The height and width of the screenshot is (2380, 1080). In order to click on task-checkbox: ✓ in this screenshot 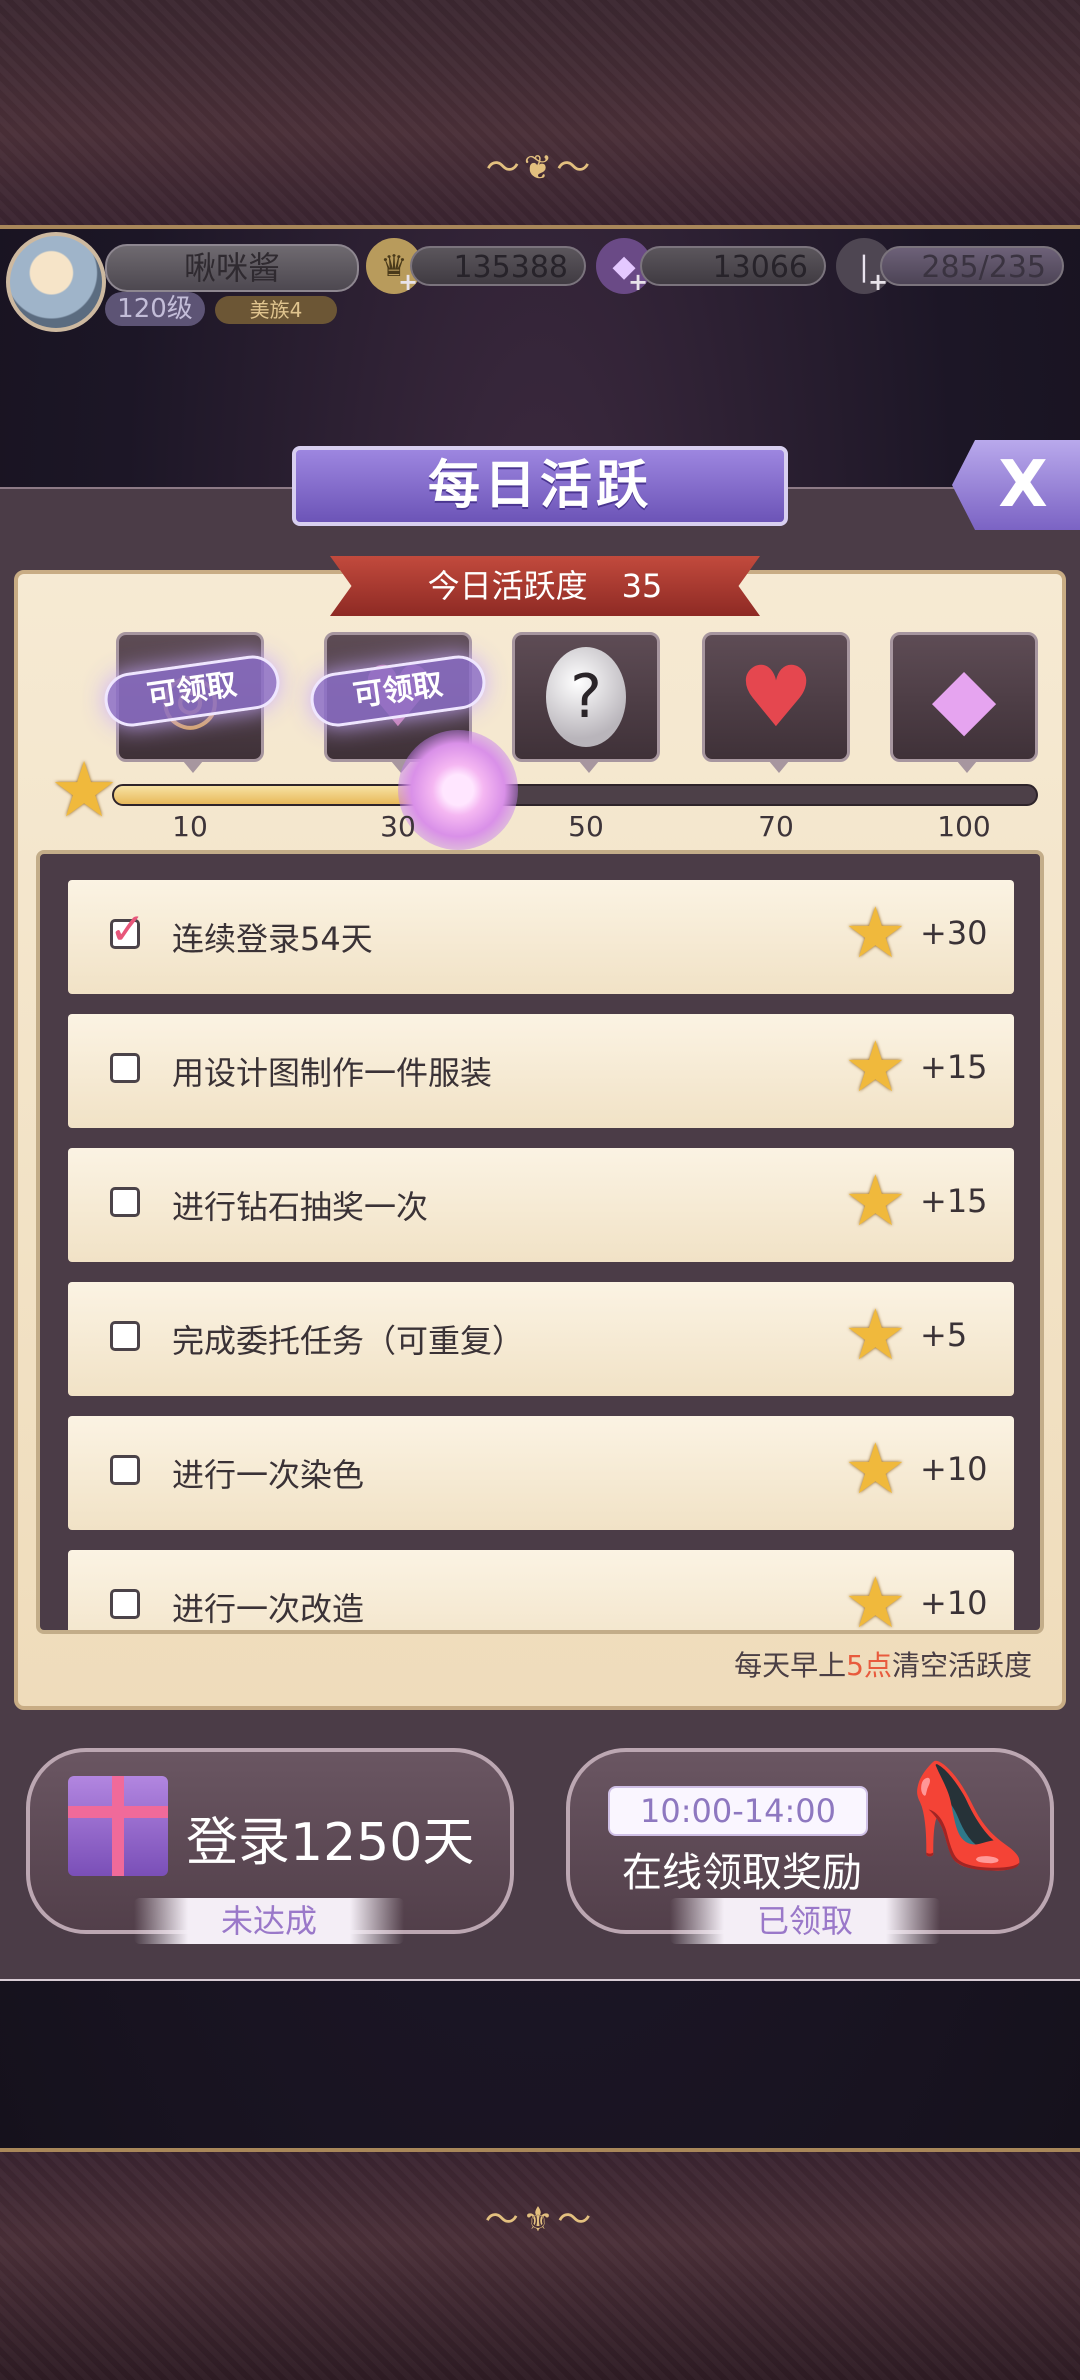, I will do `click(127, 930)`.